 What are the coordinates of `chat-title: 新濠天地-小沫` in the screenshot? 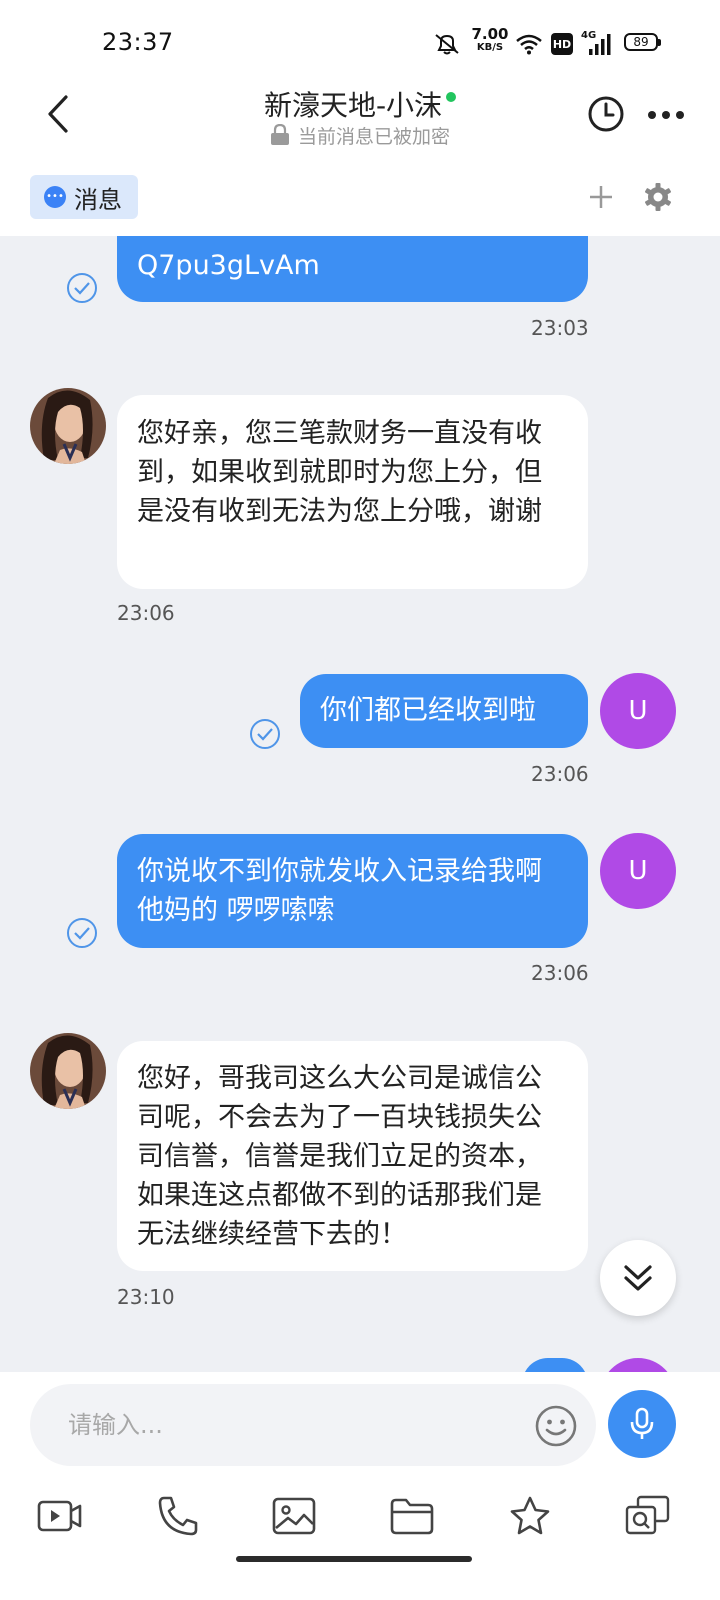 It's located at (360, 104).